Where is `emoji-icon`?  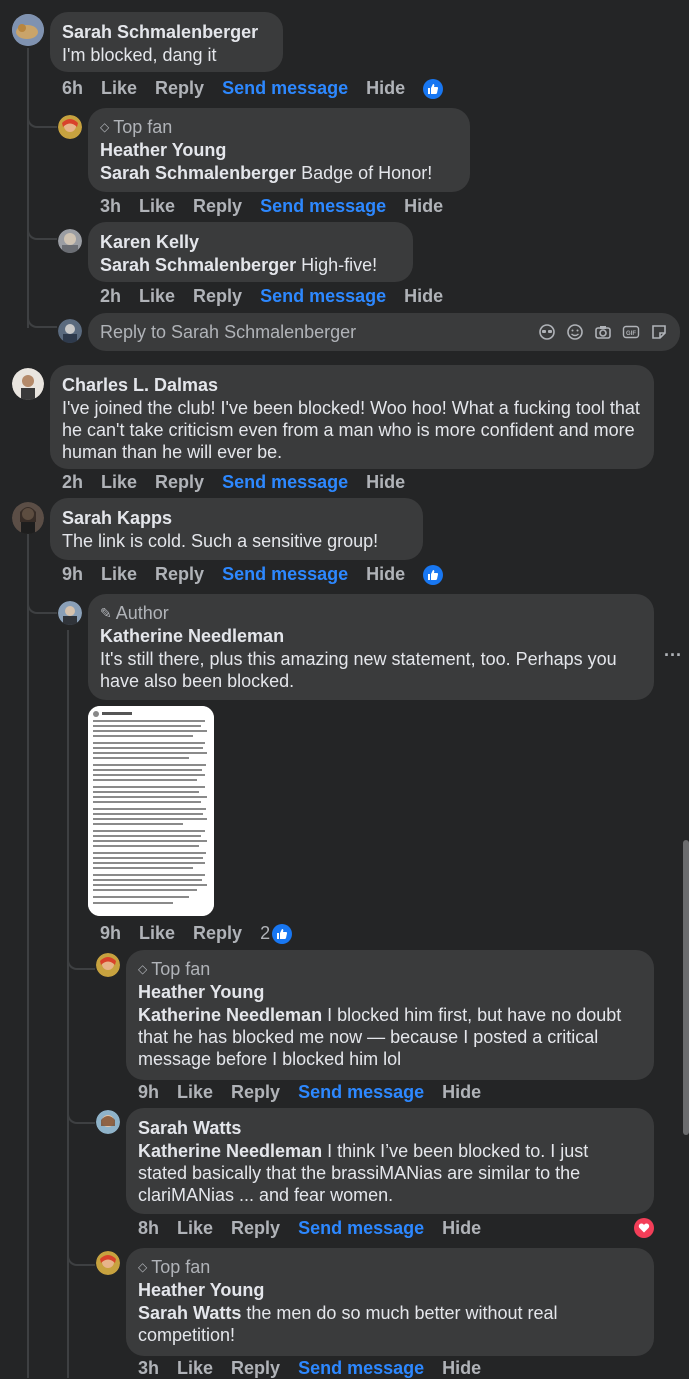 emoji-icon is located at coordinates (575, 332).